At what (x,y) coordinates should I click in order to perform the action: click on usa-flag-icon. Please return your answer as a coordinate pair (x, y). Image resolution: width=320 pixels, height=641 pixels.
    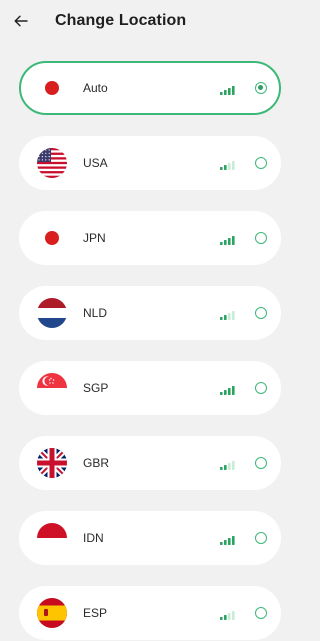
    Looking at the image, I should click on (52, 163).